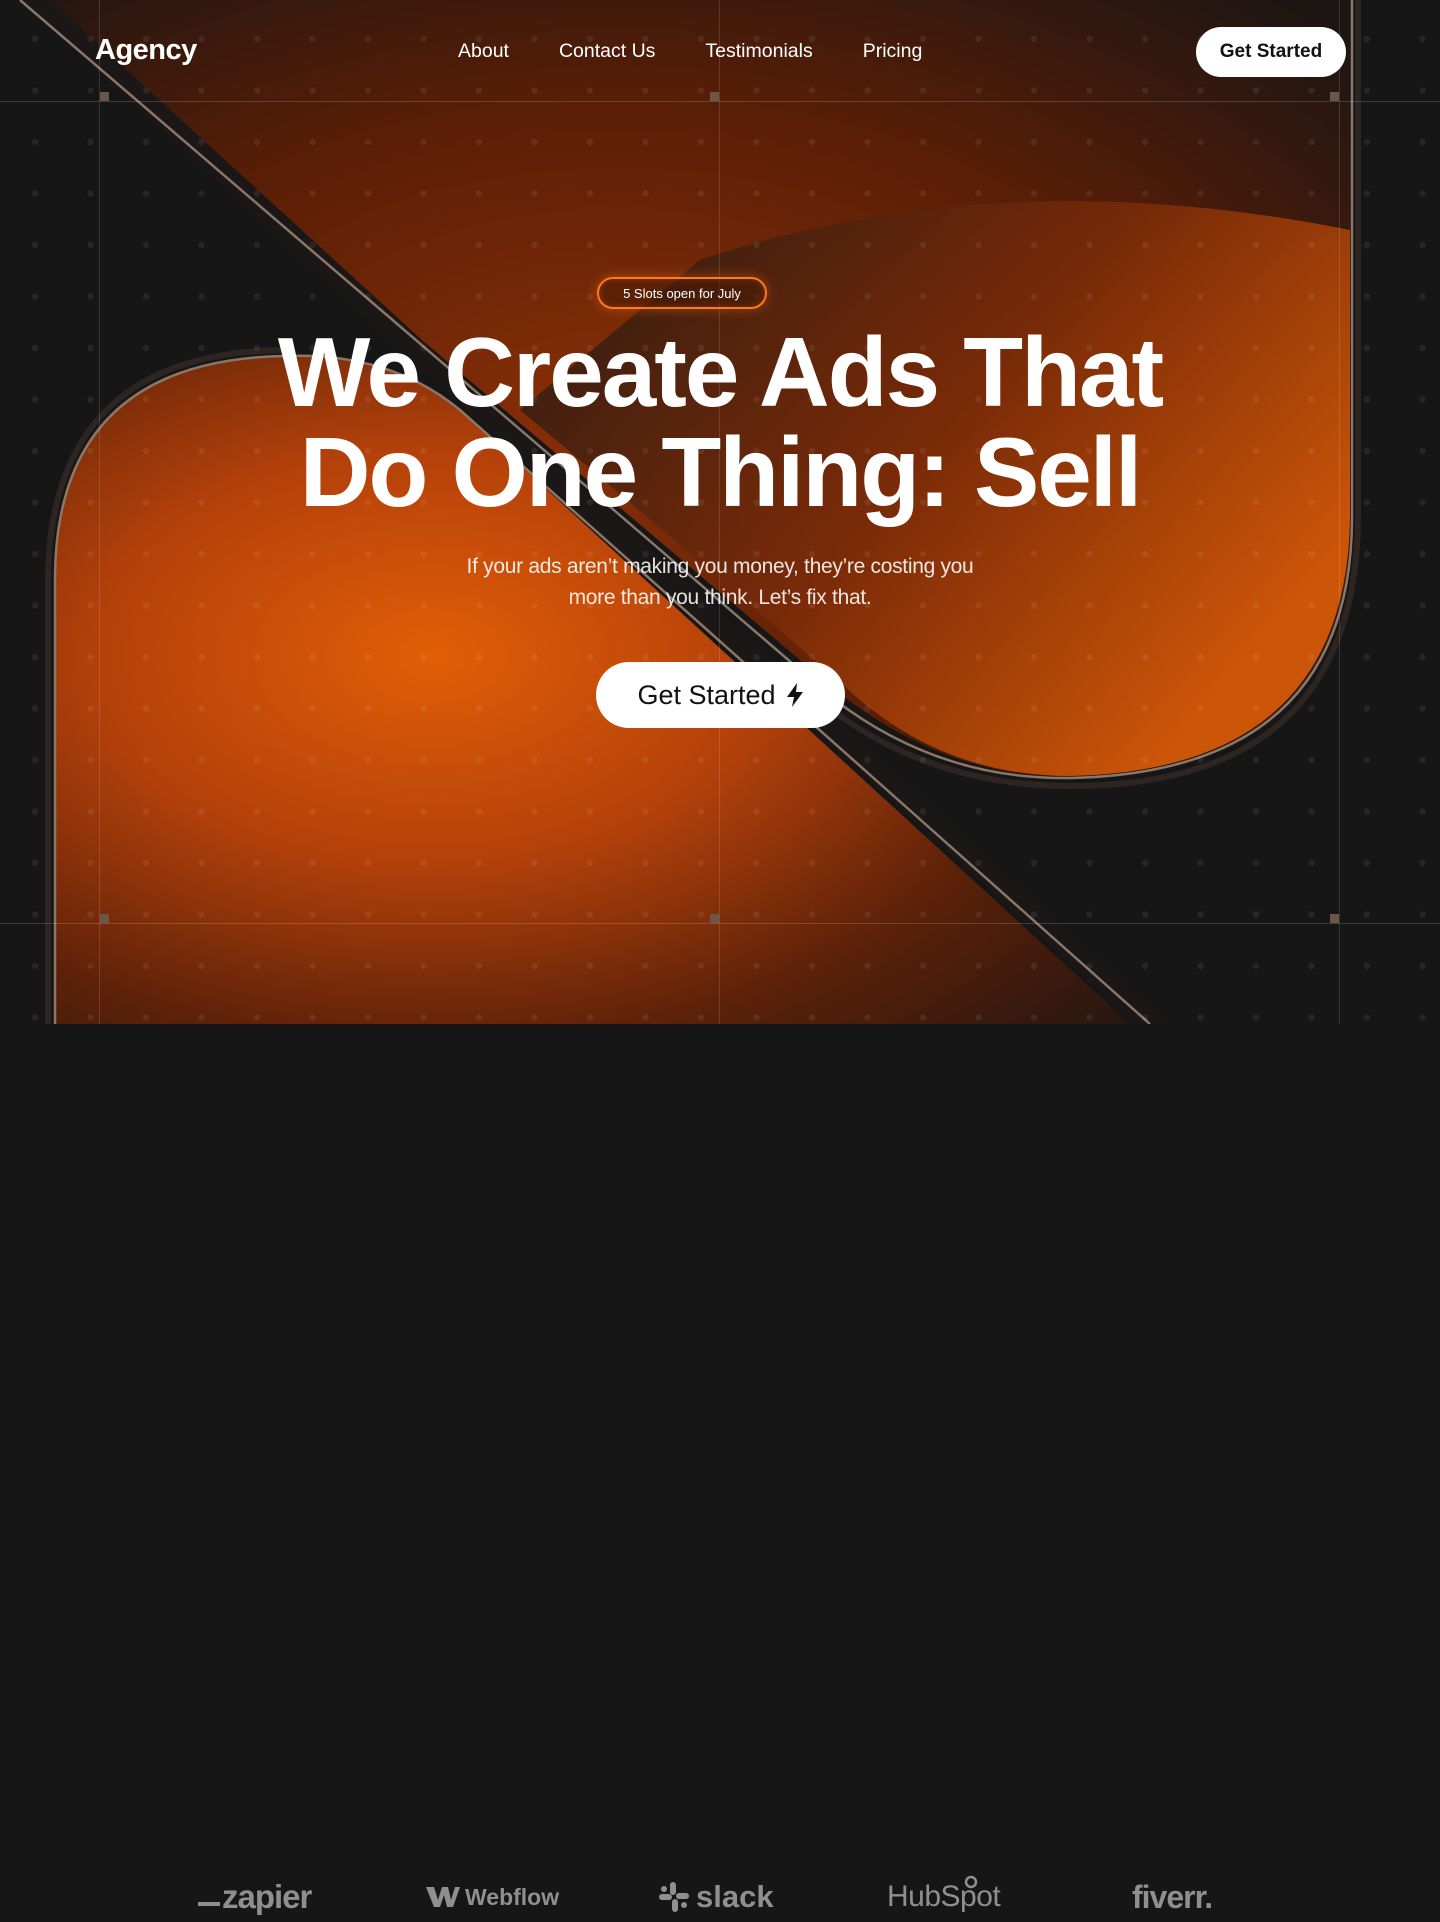 This screenshot has width=1440, height=1922. I want to click on cta-label: Get Started, so click(706, 694).